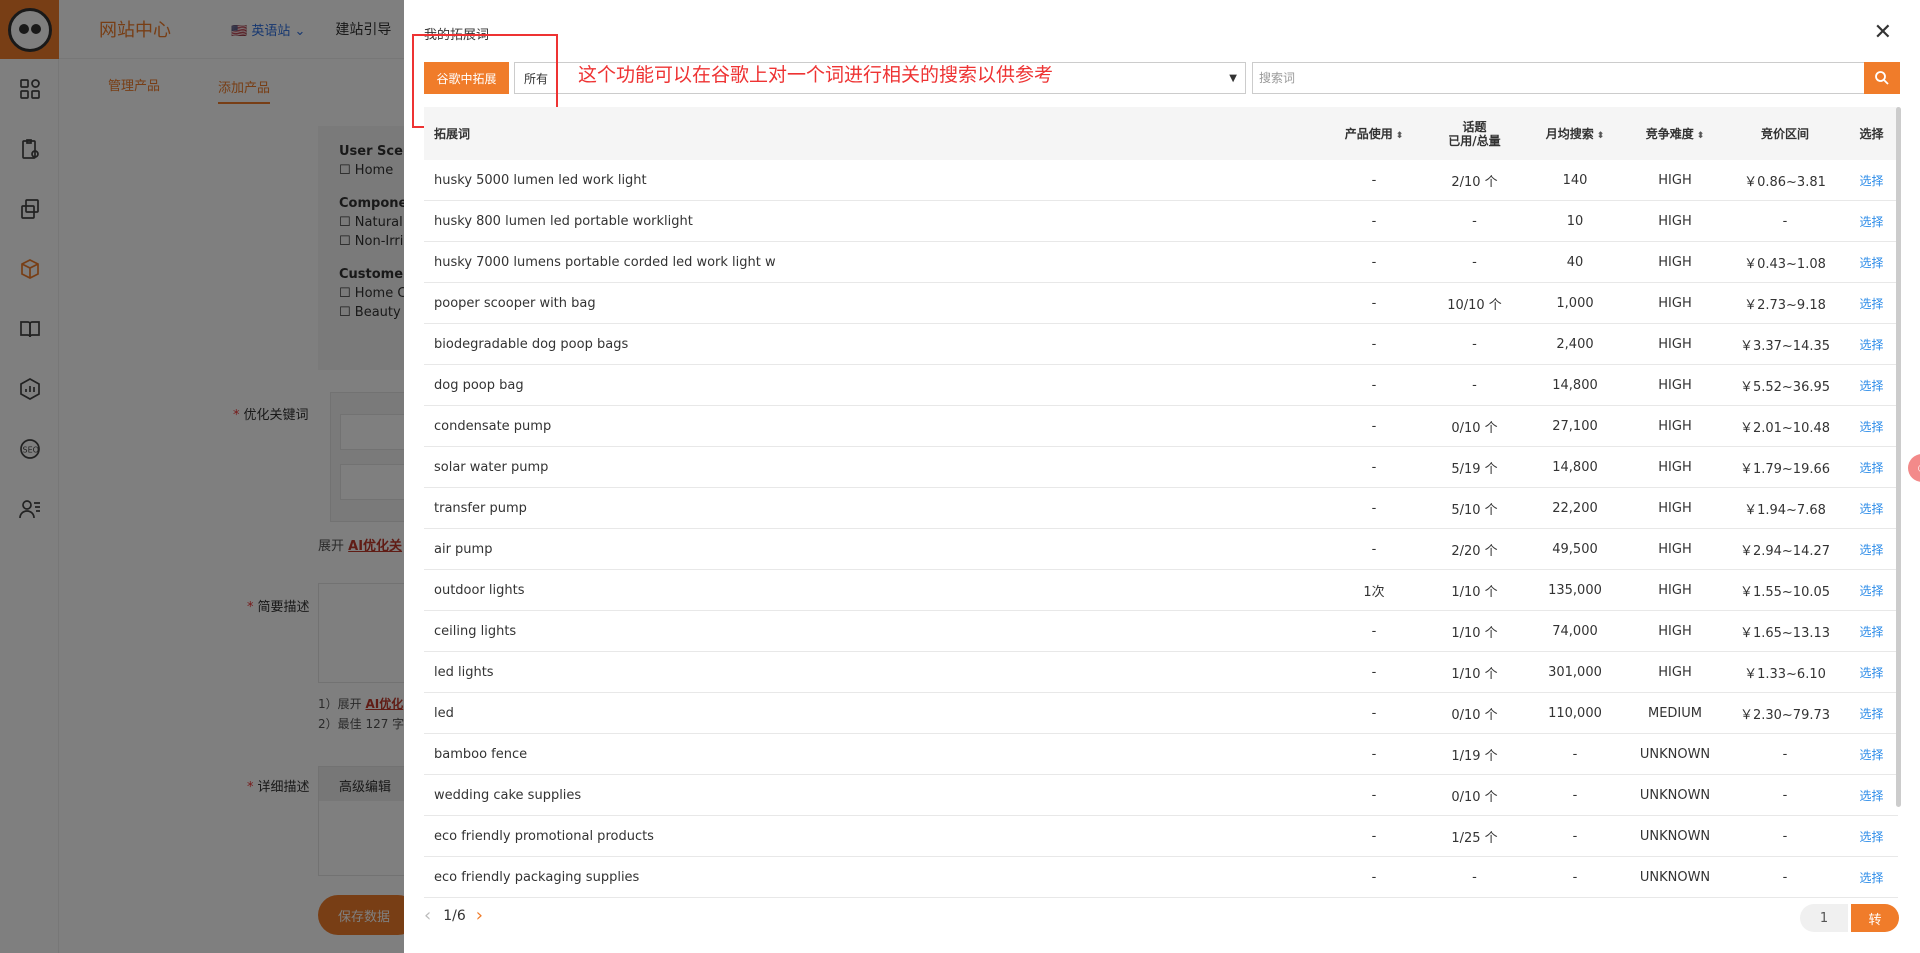  I want to click on cell-monthly-search: 14,800, so click(1575, 467).